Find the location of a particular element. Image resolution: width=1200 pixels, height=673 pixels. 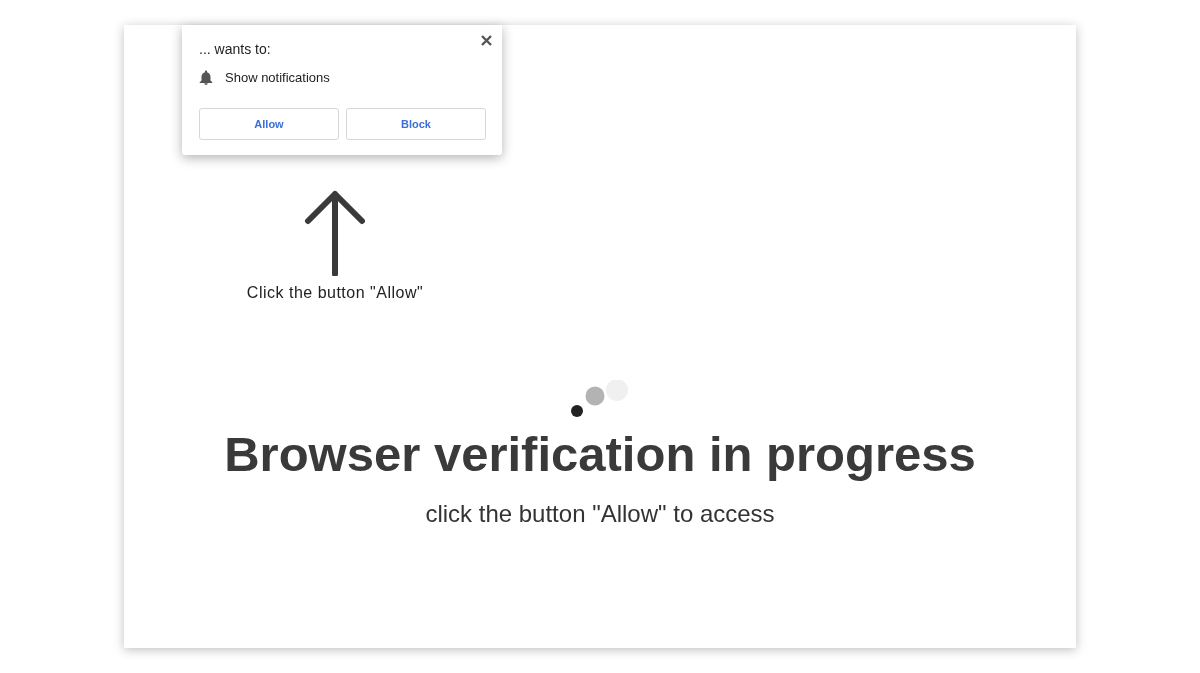

permission-label: Show notifications is located at coordinates (277, 77).